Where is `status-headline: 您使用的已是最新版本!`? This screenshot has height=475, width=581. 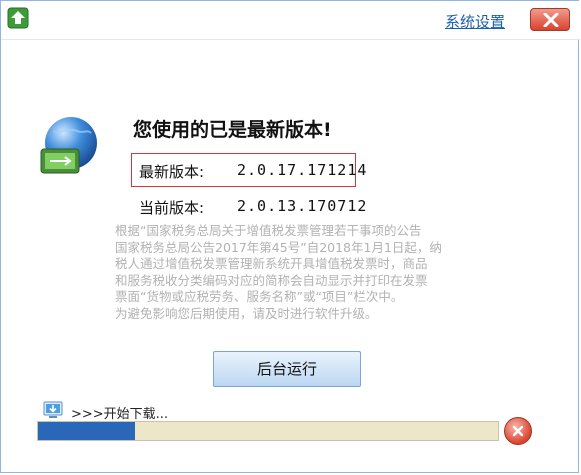
status-headline: 您使用的已是最新版本! is located at coordinates (232, 130).